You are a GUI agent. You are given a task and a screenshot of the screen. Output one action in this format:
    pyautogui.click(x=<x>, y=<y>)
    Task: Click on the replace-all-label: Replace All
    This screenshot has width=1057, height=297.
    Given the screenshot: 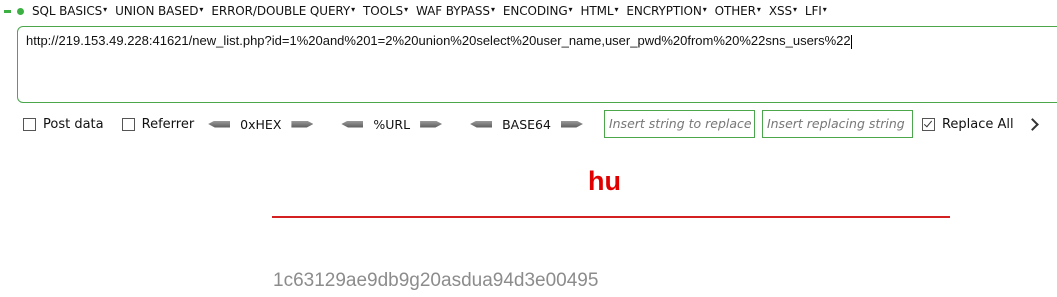 What is the action you would take?
    pyautogui.click(x=977, y=124)
    